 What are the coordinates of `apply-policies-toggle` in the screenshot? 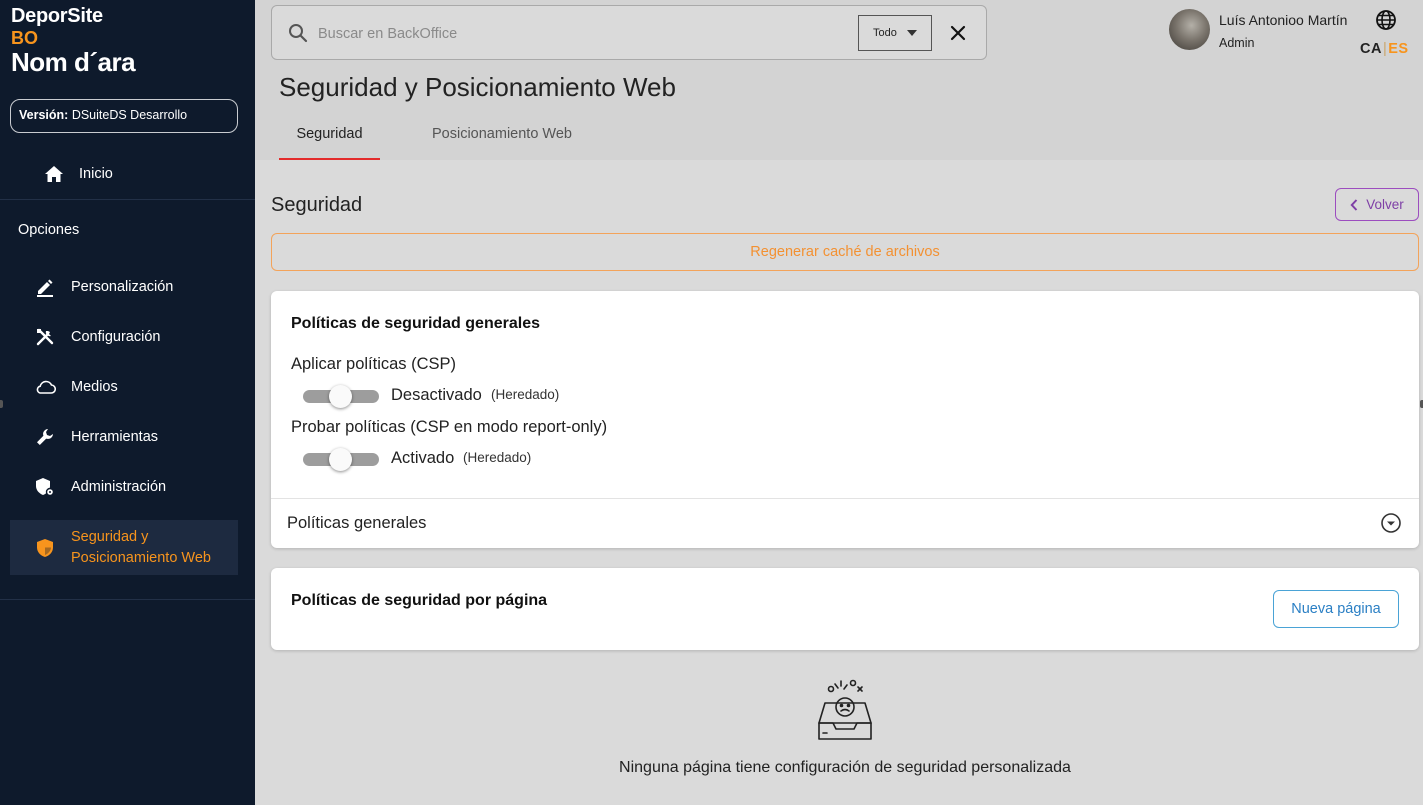 It's located at (341, 396).